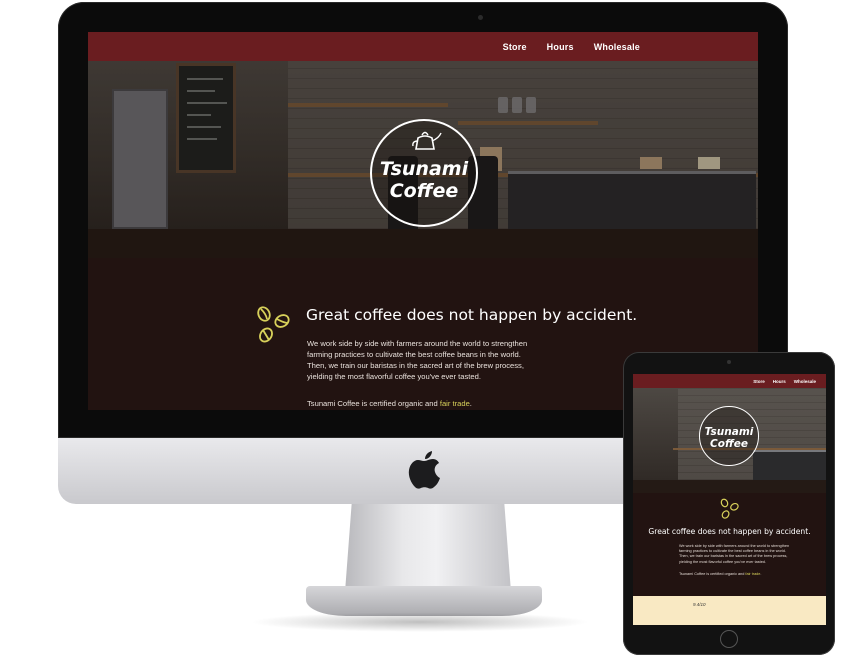  I want to click on tablet-fair-trade-link: fair trade, so click(752, 574).